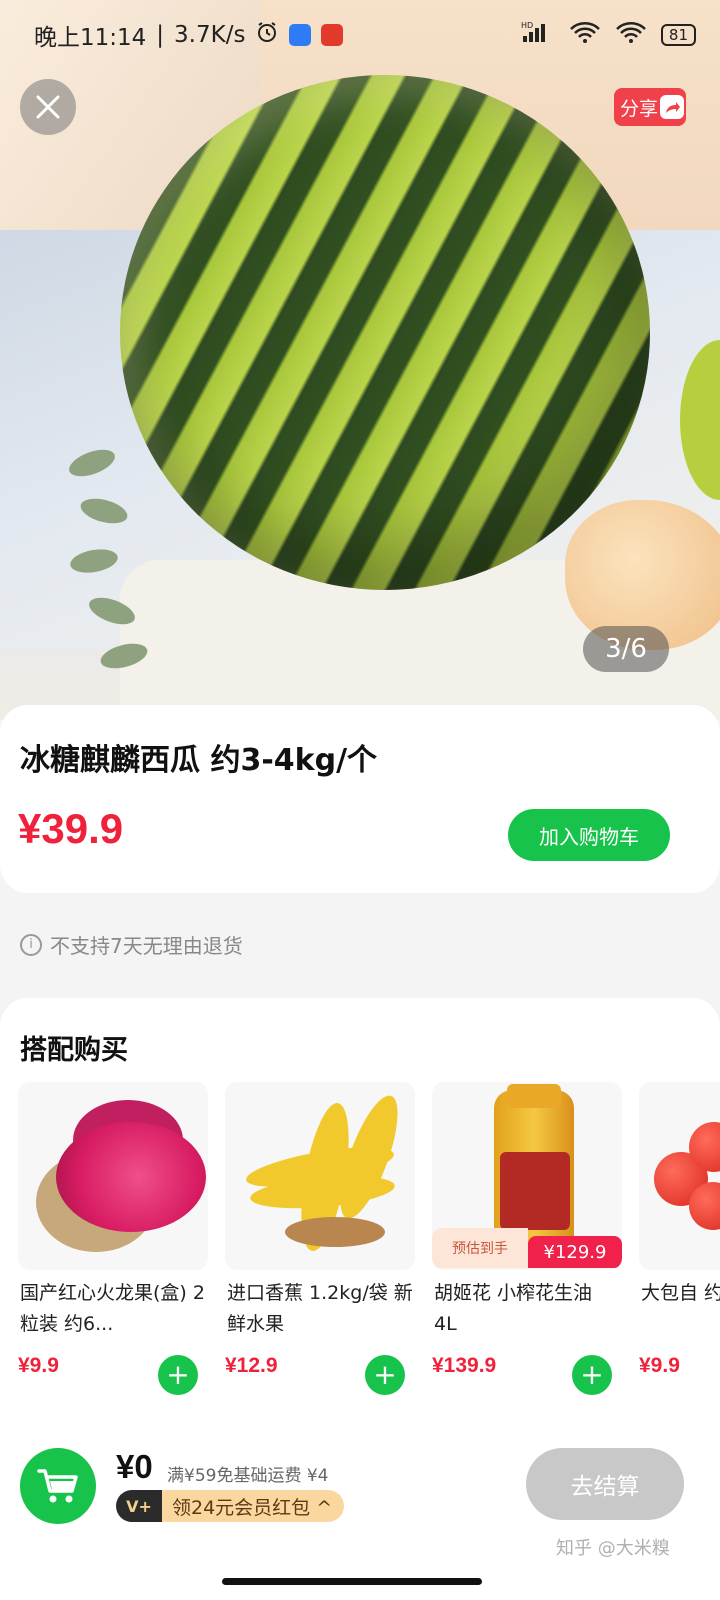 The image size is (720, 1600). What do you see at coordinates (464, 1365) in the screenshot?
I see `bundle-item-price: ¥139.9` at bounding box center [464, 1365].